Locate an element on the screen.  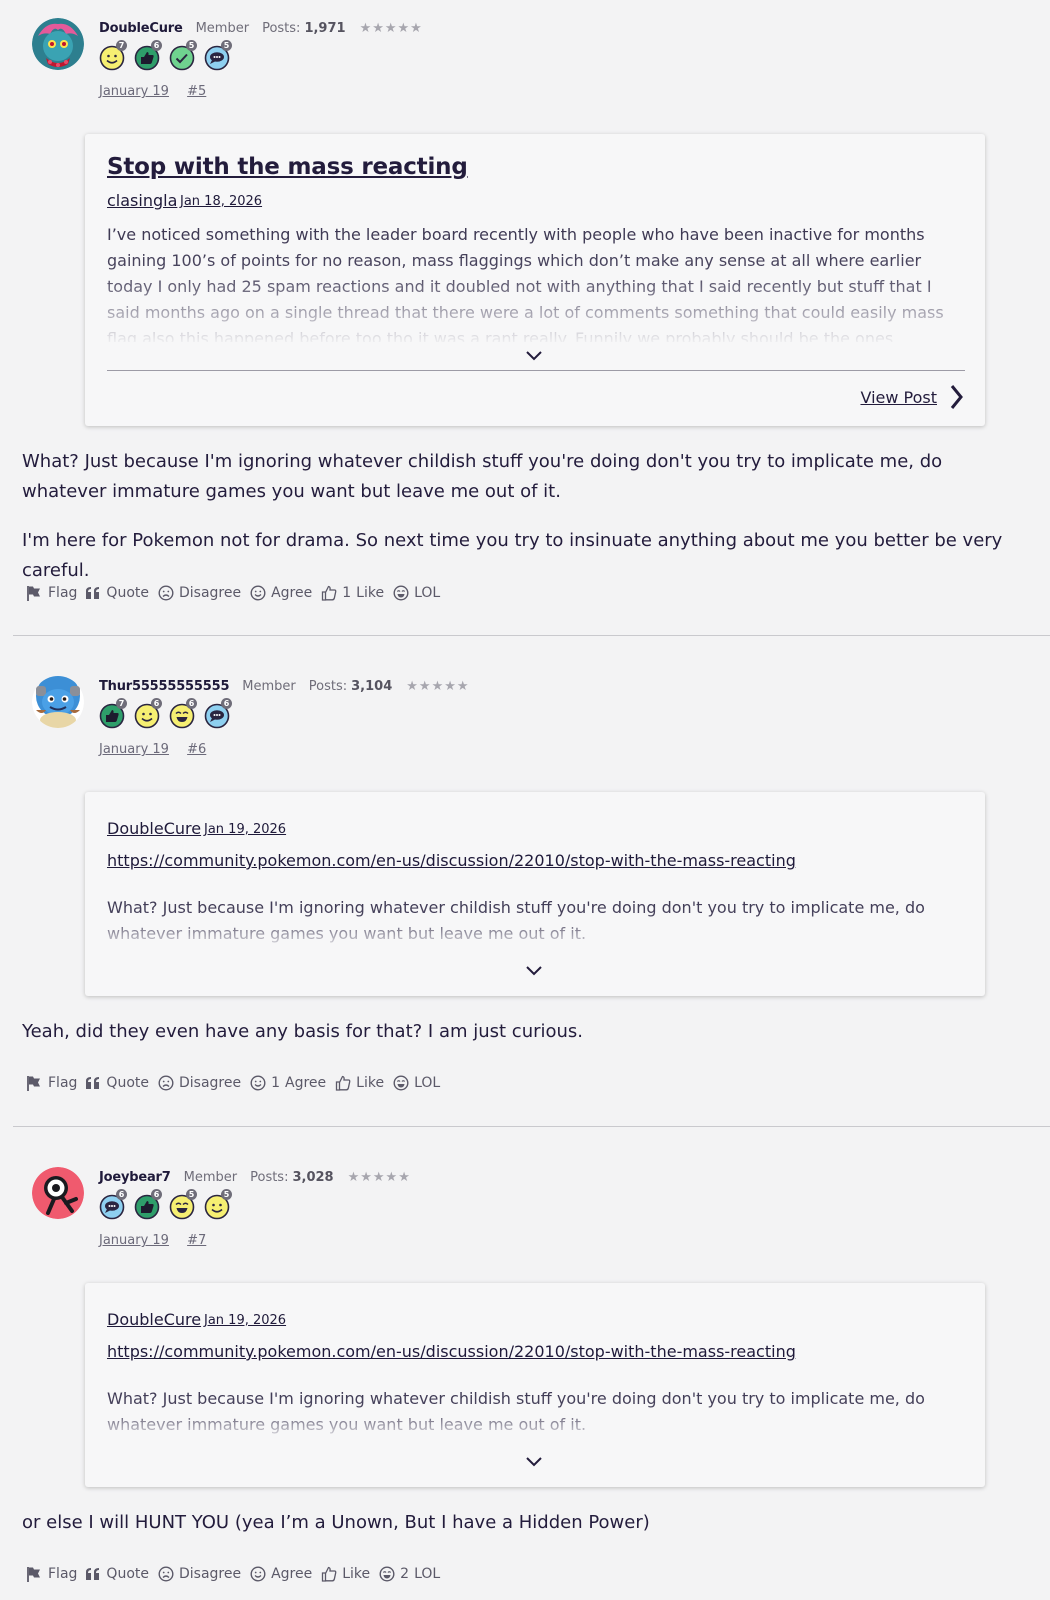
smile-badge-icon: 5 is located at coordinates (218, 1204).